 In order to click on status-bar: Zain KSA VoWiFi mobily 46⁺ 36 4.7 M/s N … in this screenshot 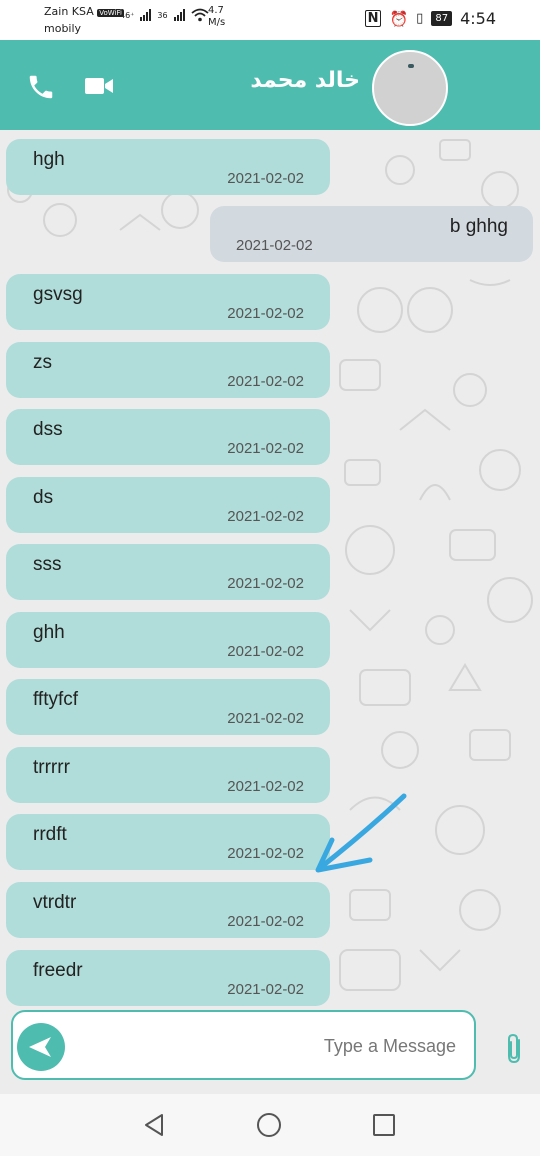, I will do `click(270, 20)`.